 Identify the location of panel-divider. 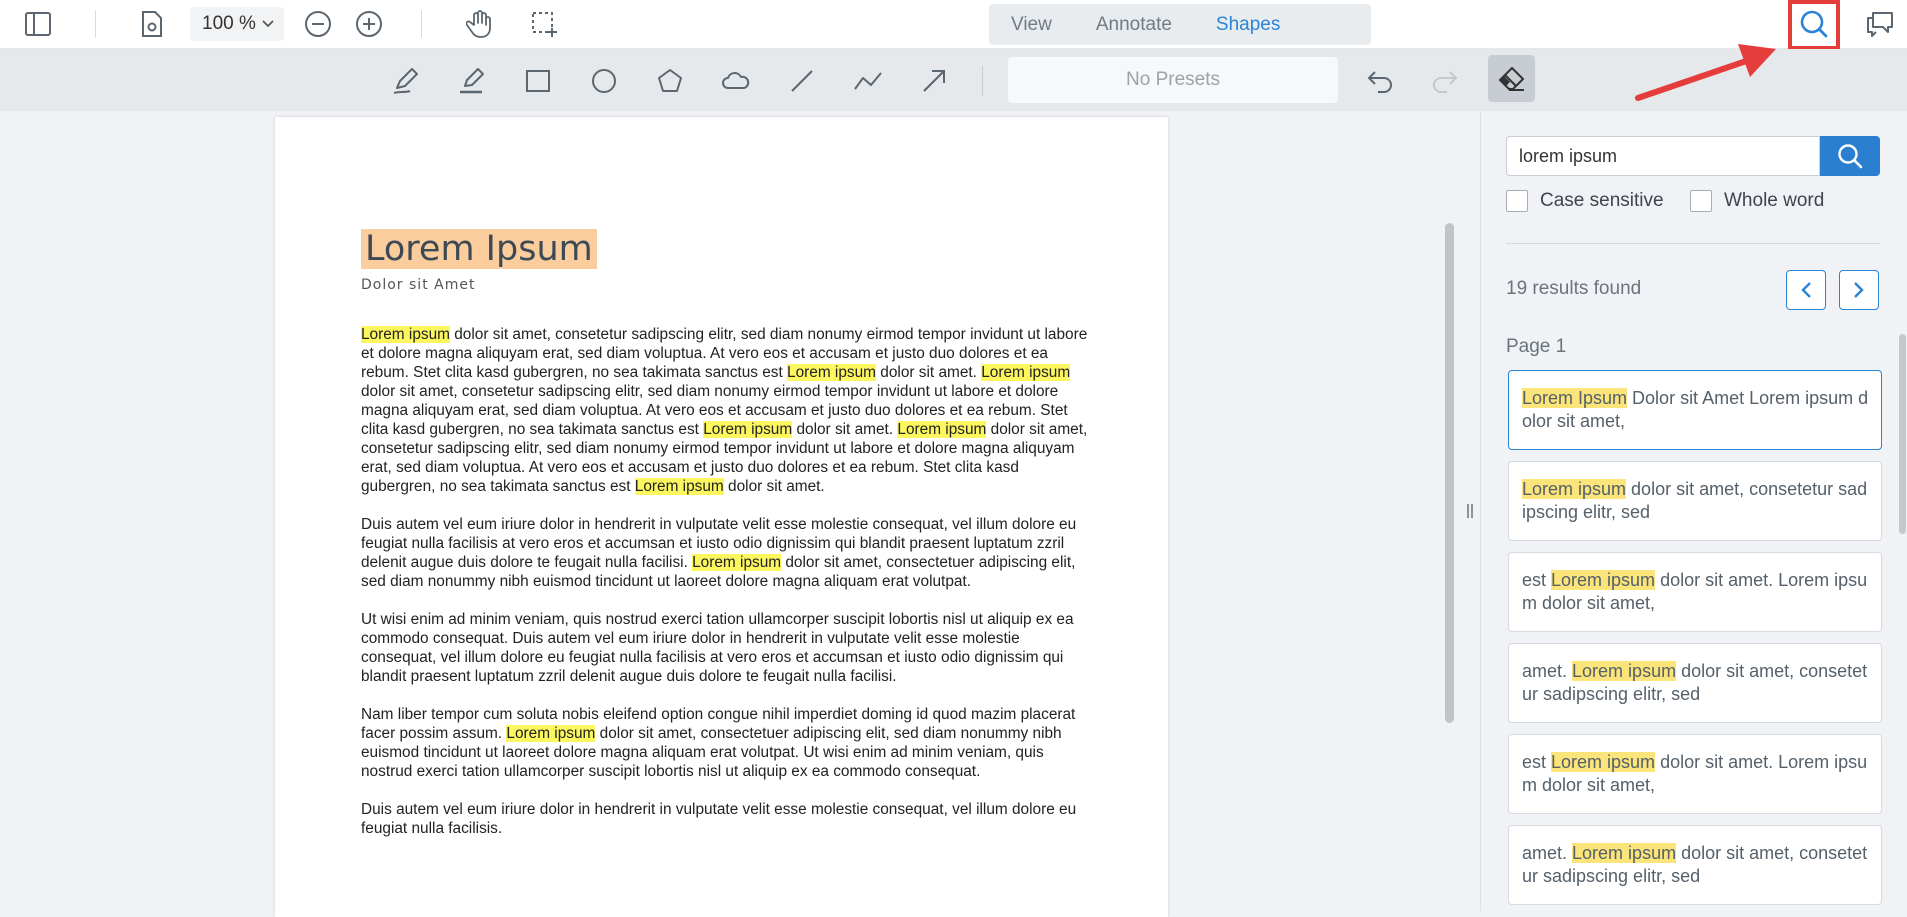
(1693, 243).